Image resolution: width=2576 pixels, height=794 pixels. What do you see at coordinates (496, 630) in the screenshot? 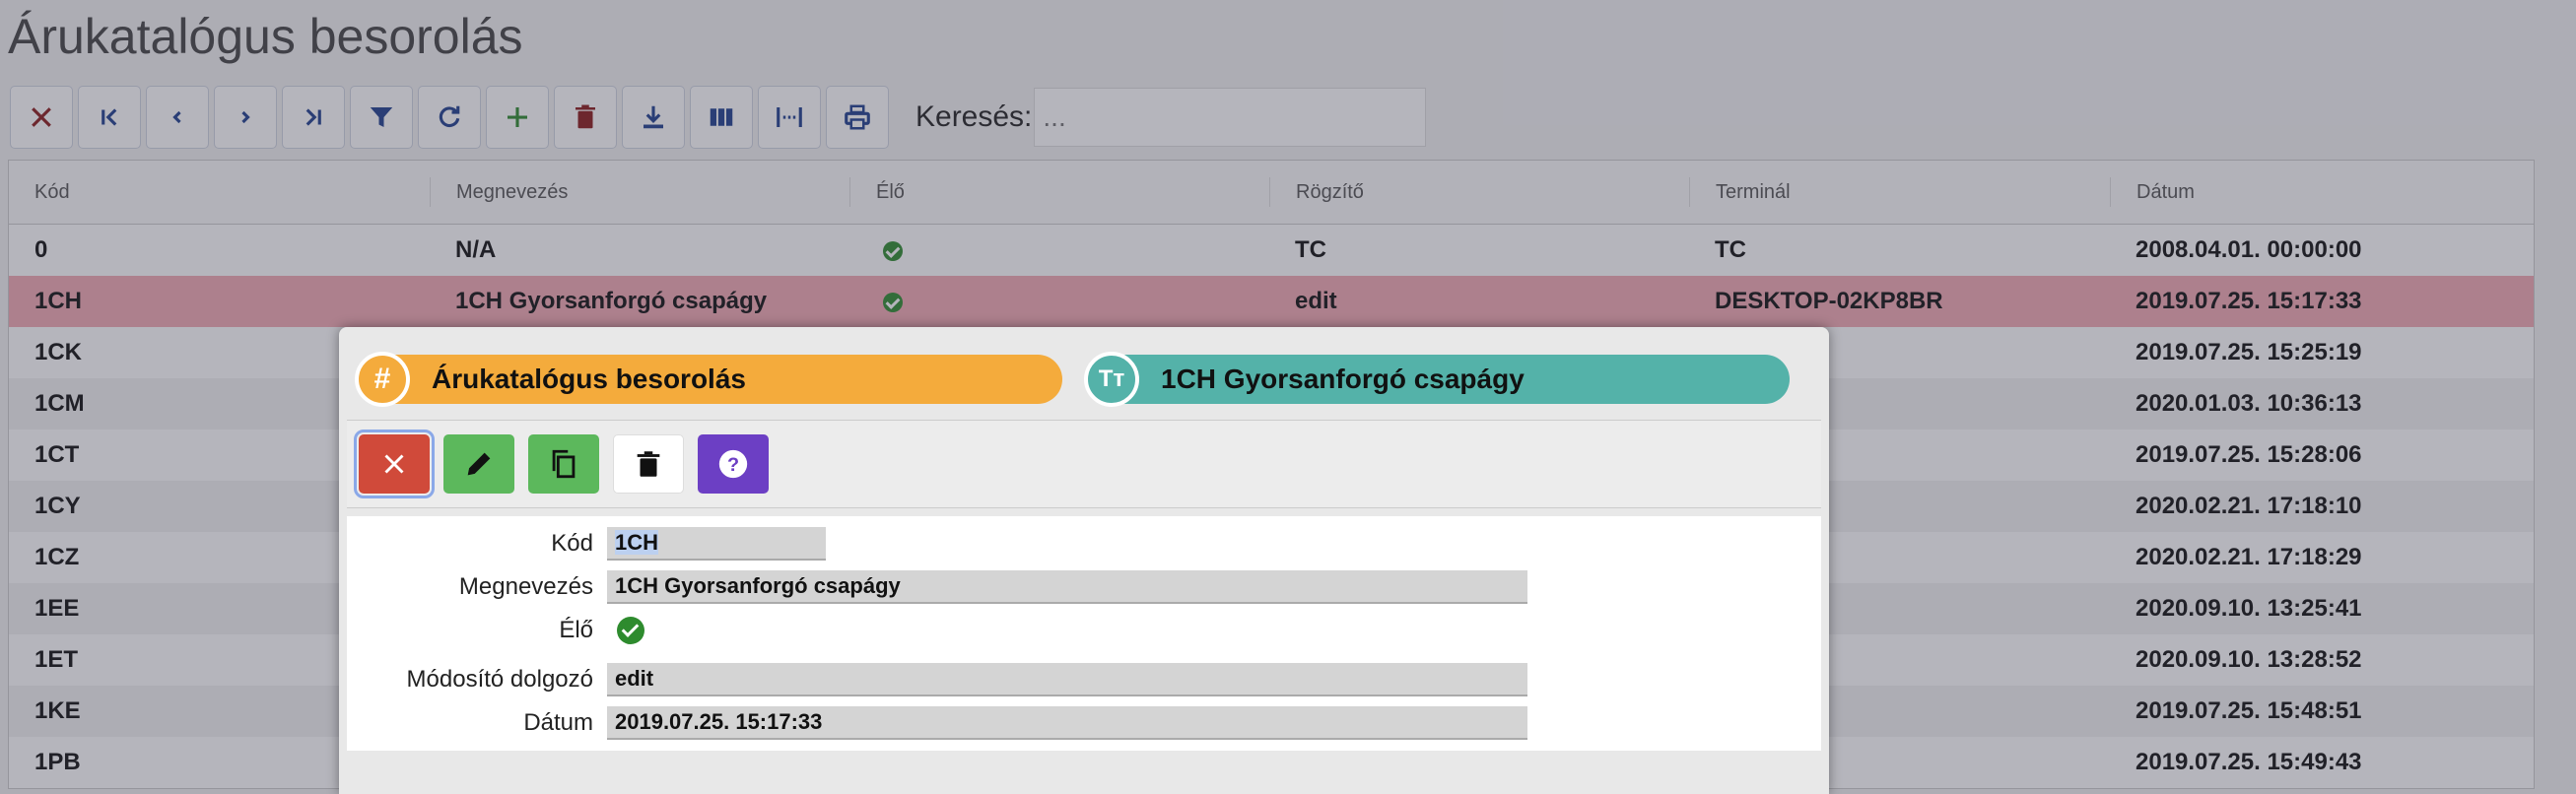
I see `form-row-elo: Élő` at bounding box center [496, 630].